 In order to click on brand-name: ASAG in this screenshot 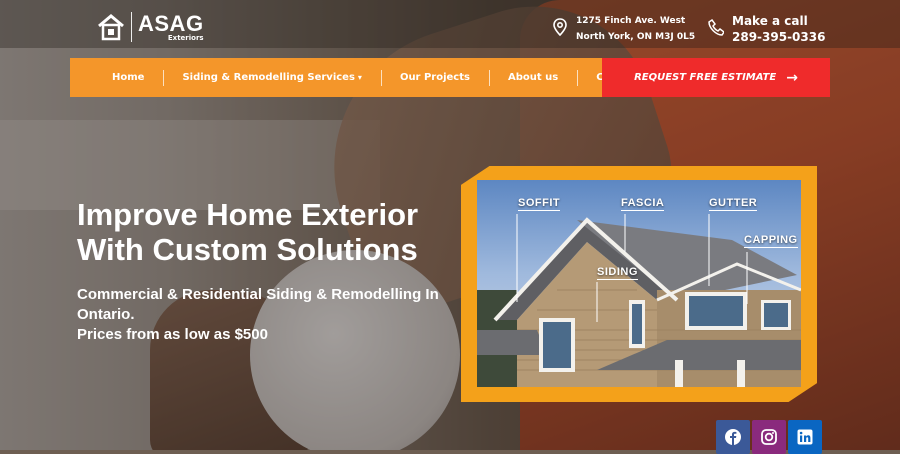, I will do `click(171, 23)`.